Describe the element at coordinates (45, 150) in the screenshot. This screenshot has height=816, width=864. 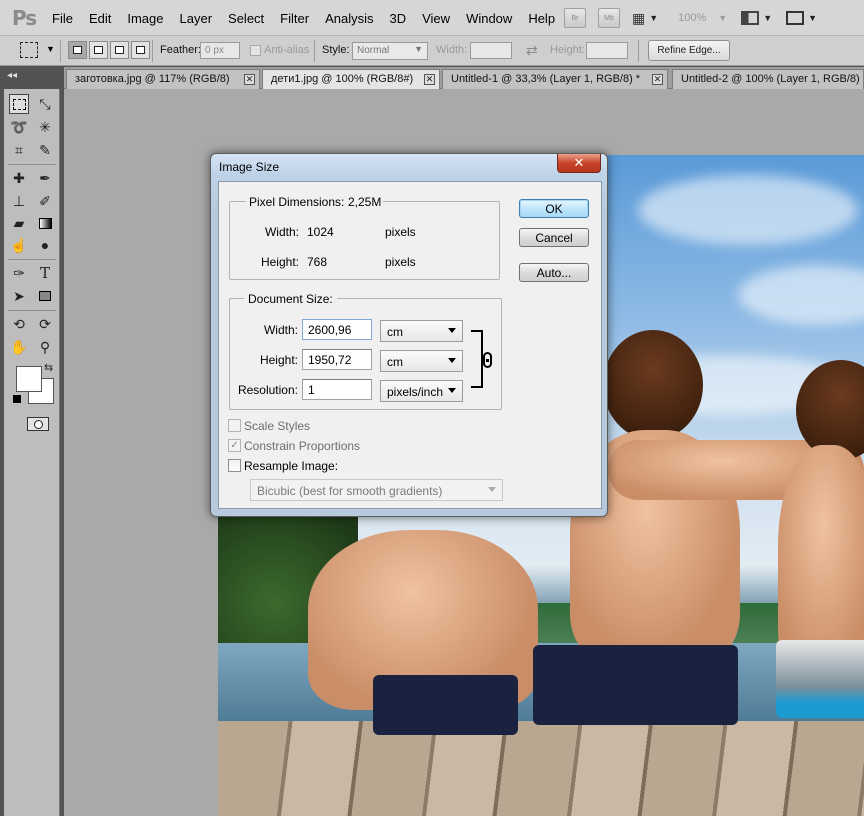
I see `eyedropper-tool-icon: ✎` at that location.